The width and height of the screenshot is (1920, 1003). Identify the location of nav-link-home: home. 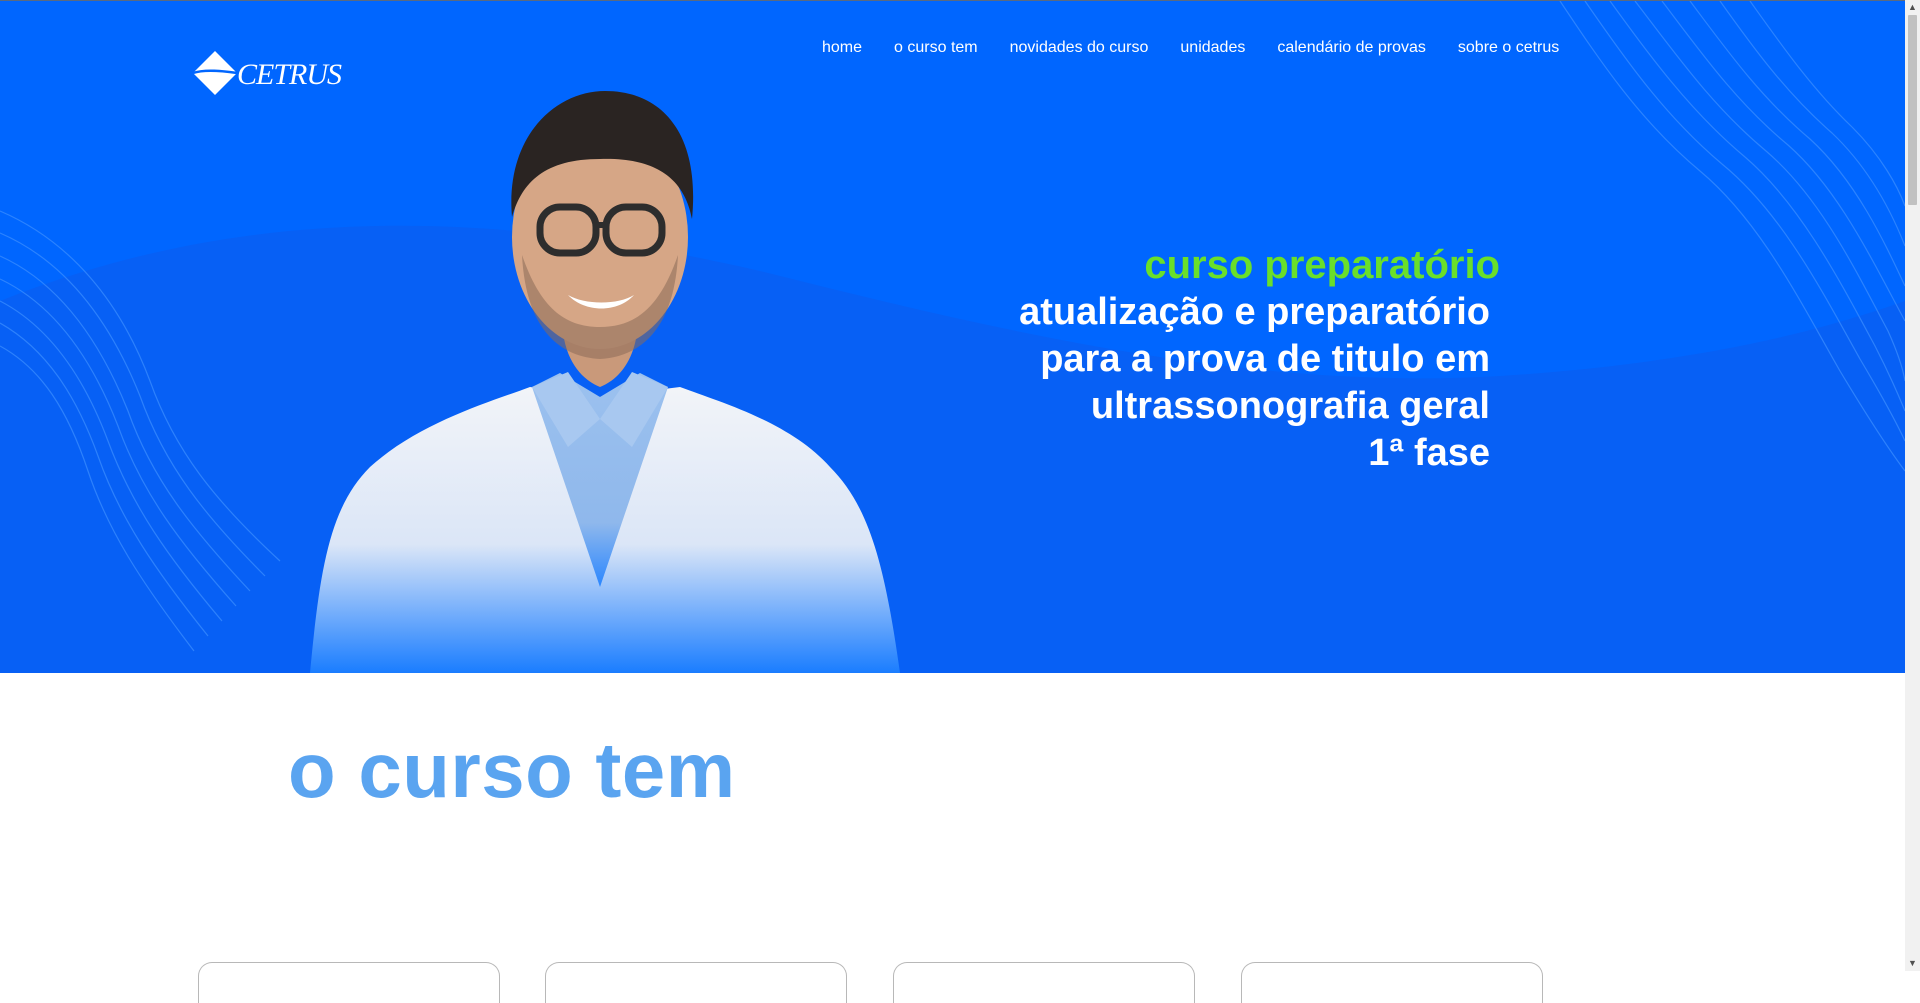
(842, 48).